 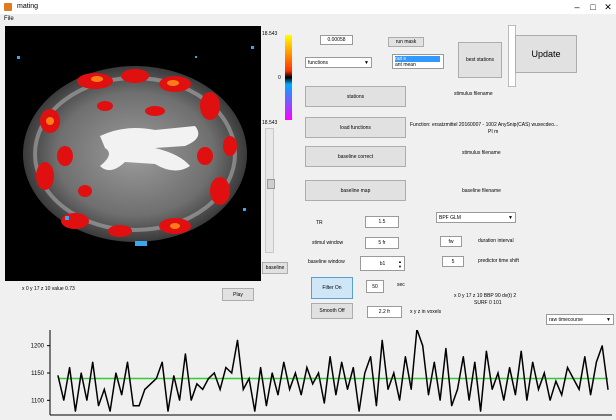 What do you see at coordinates (546, 54) in the screenshot?
I see `update-button: Update` at bounding box center [546, 54].